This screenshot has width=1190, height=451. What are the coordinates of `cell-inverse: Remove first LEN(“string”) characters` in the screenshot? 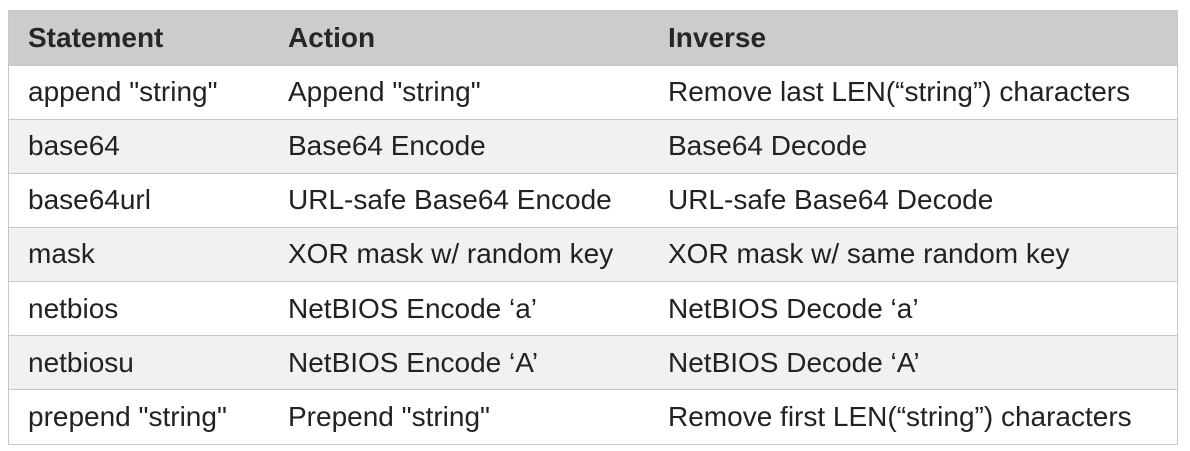 It's located at (900, 417).